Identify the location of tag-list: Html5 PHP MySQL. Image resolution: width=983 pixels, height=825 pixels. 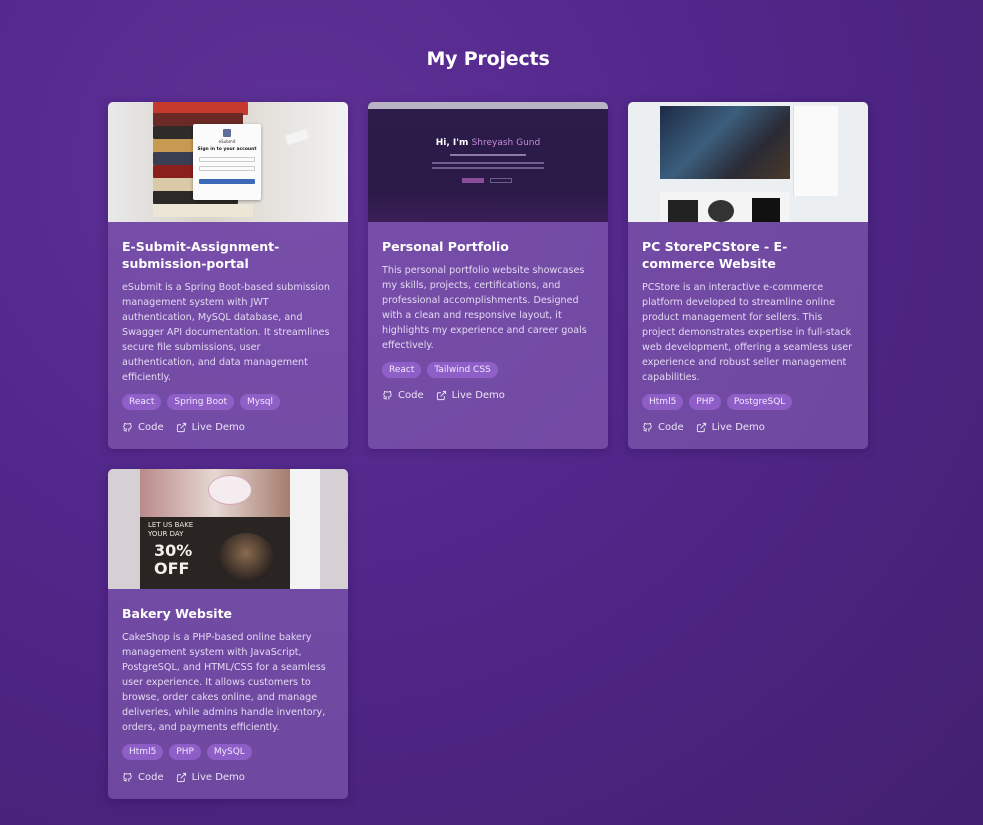
(228, 752).